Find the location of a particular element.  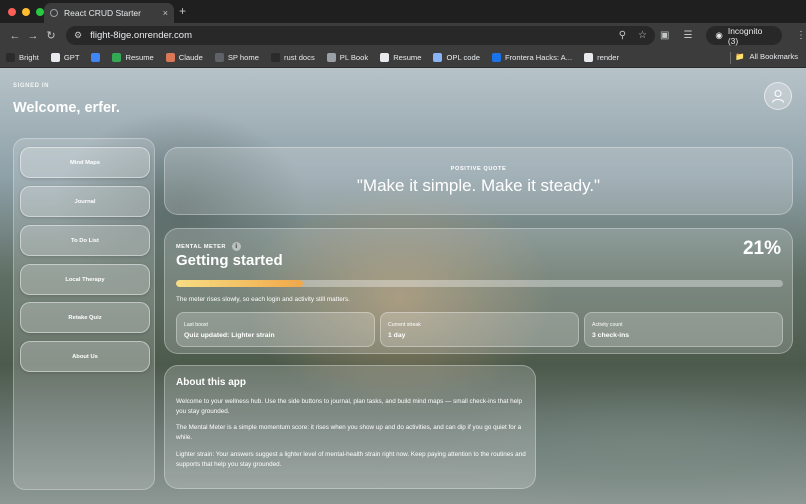

bookmark-label: OPL code is located at coordinates (463, 57).